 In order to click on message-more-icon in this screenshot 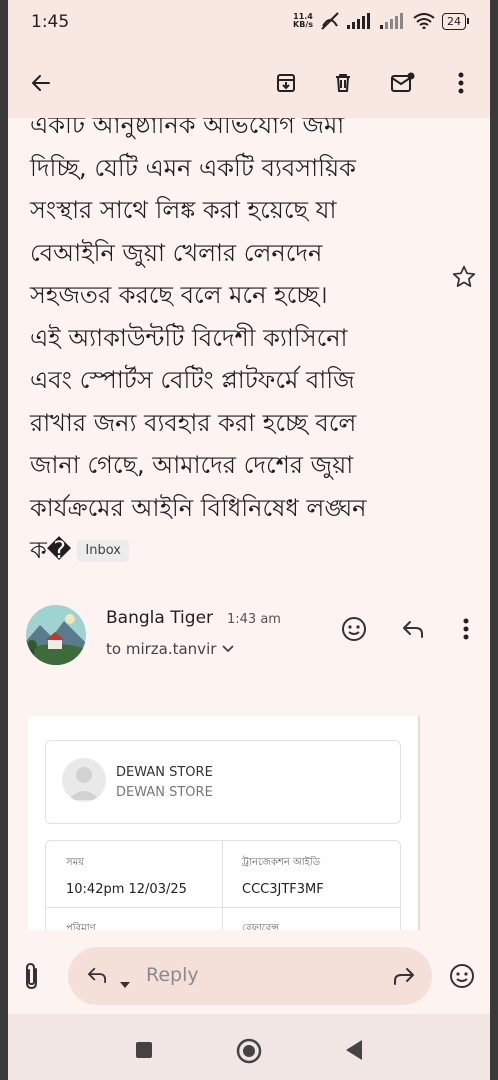, I will do `click(466, 629)`.